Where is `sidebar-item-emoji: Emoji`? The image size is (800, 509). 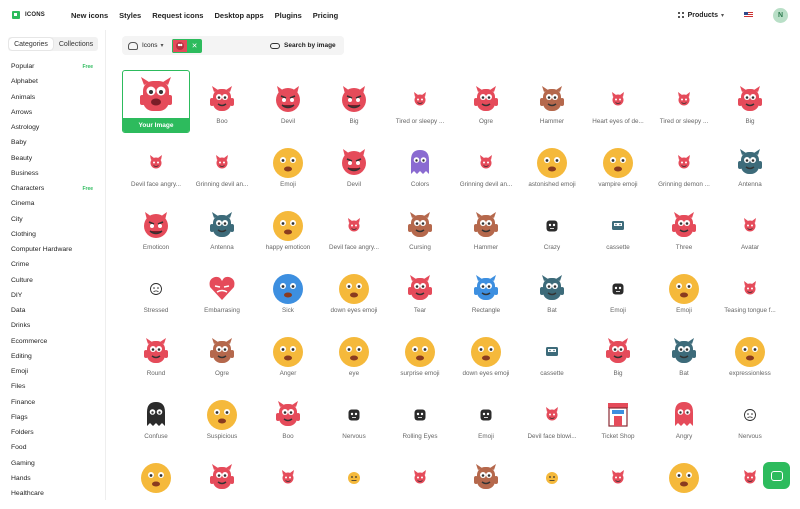
sidebar-item-emoji: Emoji is located at coordinates (52, 371).